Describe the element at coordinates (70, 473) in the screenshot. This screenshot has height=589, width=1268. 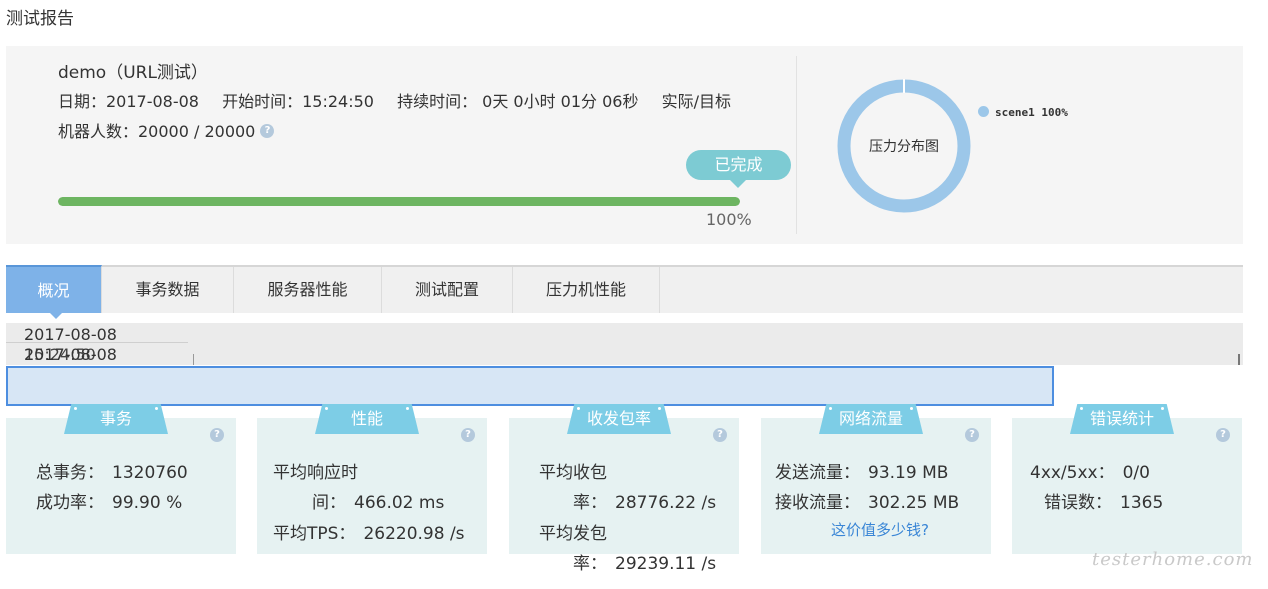
I see `metric-label: 总事务：` at that location.